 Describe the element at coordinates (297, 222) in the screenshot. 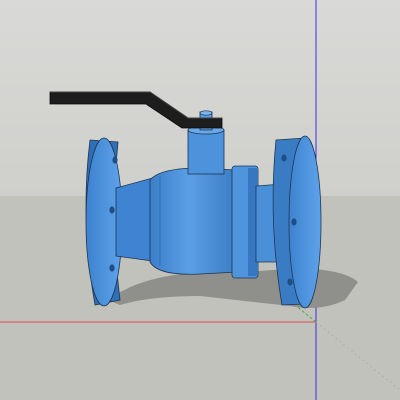

I see `right-flange` at that location.